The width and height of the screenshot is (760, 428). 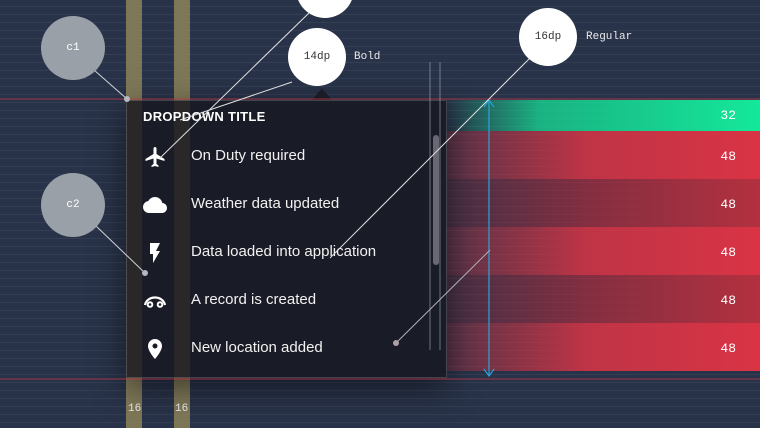 What do you see at coordinates (73, 48) in the screenshot?
I see `callout-c1: c1` at bounding box center [73, 48].